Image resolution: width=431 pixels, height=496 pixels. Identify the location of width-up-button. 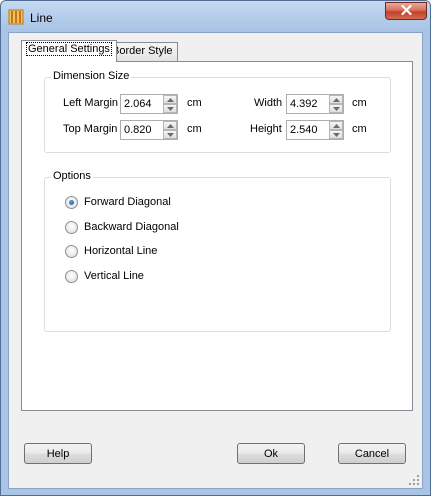
(336, 99).